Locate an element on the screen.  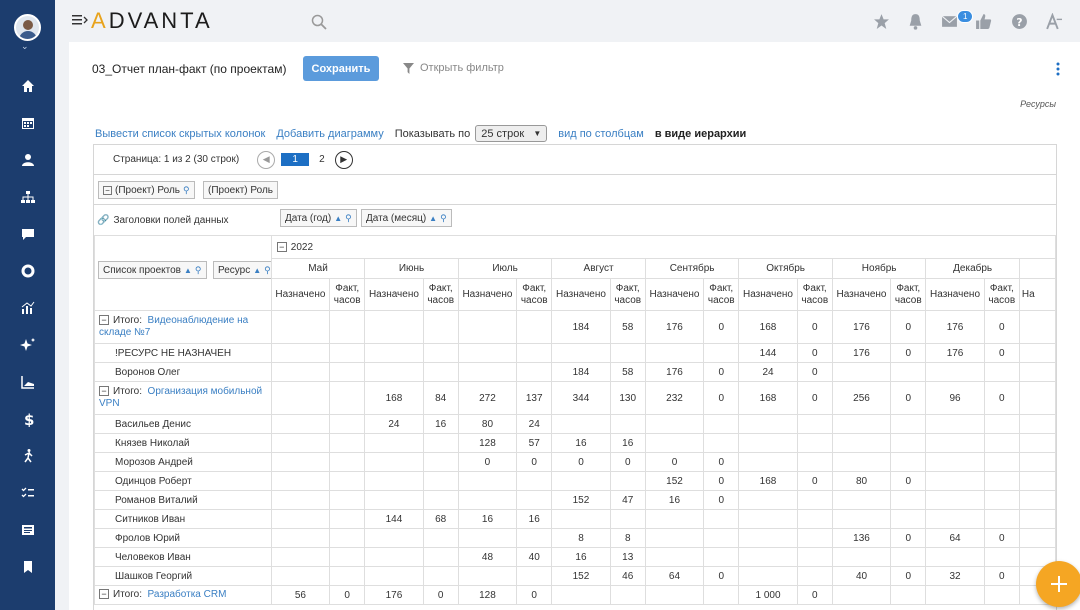
hidden-columns-link: Вывести список скрытых колонок is located at coordinates (180, 134).